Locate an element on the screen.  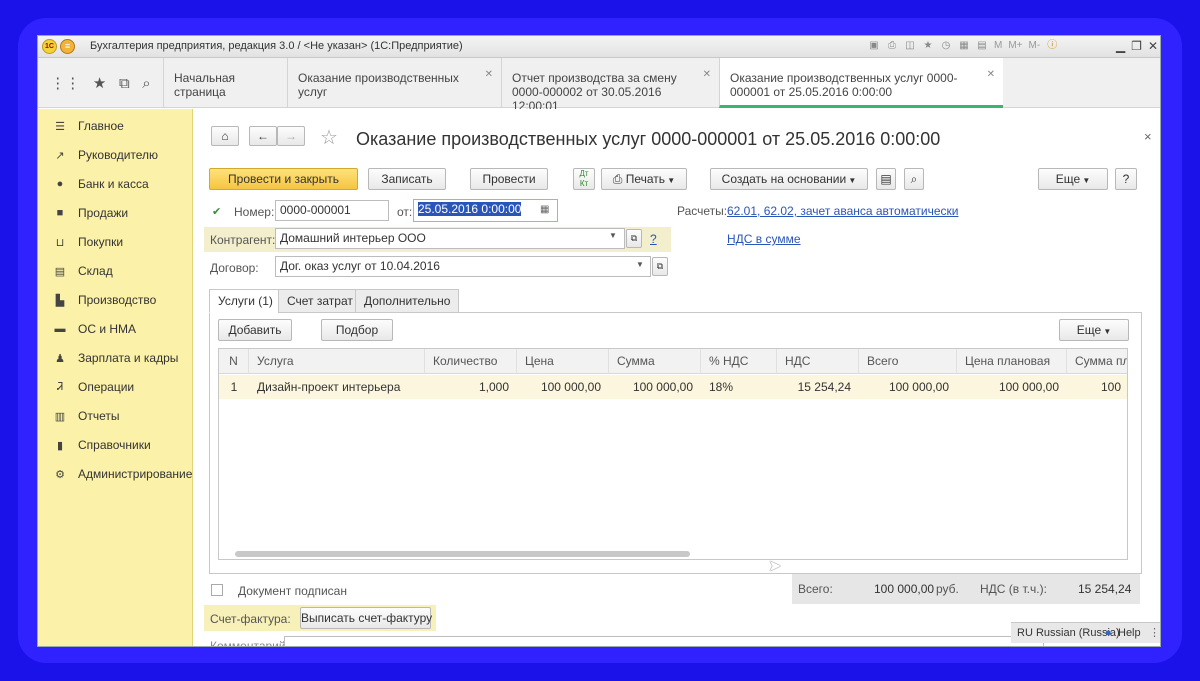
sidebar-item-warehouse: ▤ Склад is located at coordinates (82, 271).